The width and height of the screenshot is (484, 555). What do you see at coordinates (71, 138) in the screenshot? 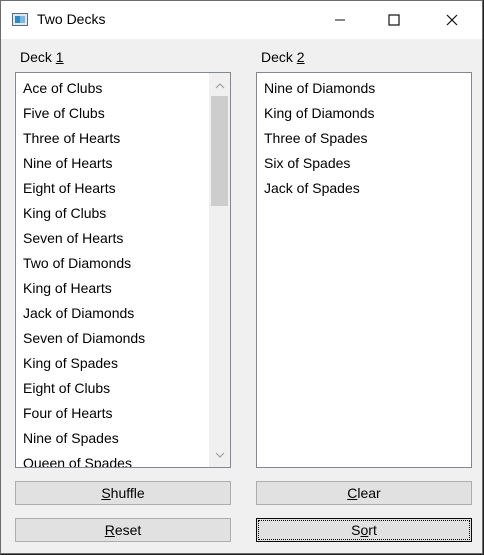
I see `list-item: Three of Hearts` at bounding box center [71, 138].